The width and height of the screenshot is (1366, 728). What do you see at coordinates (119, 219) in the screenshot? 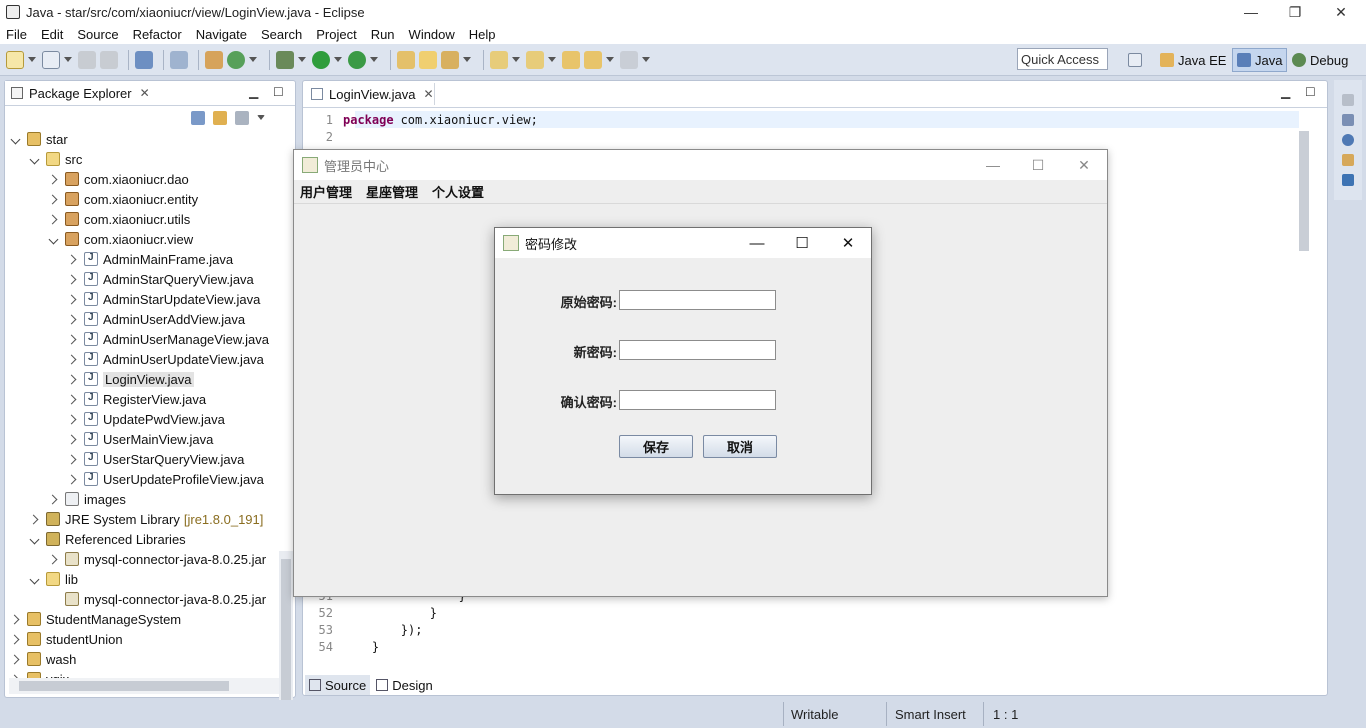
I see `tree-item: com.xiaoniucr.utils` at bounding box center [119, 219].